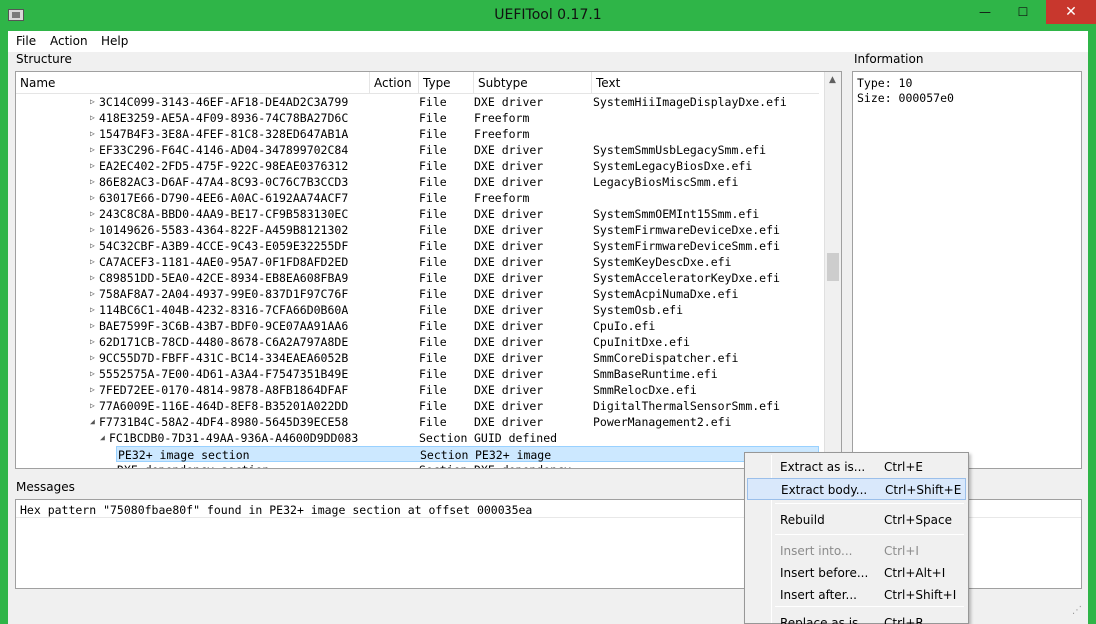 This screenshot has height=624, width=1096. I want to click on tree-scrollbar: ▲, so click(832, 270).